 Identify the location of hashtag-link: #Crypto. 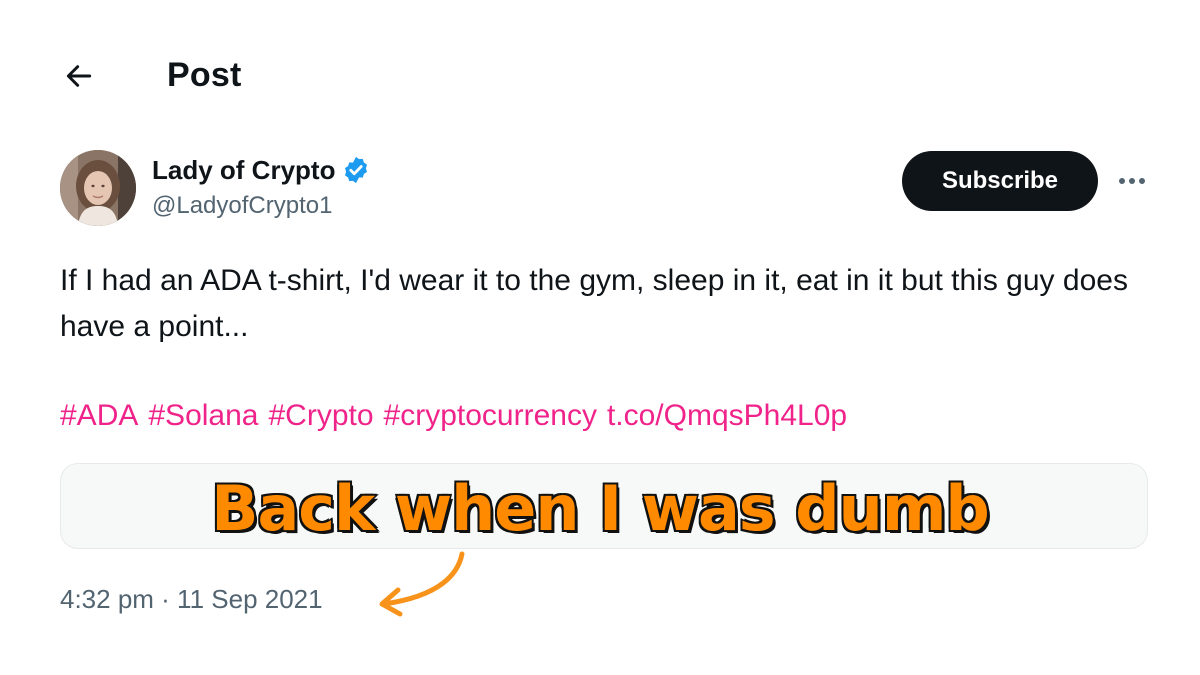
(320, 416).